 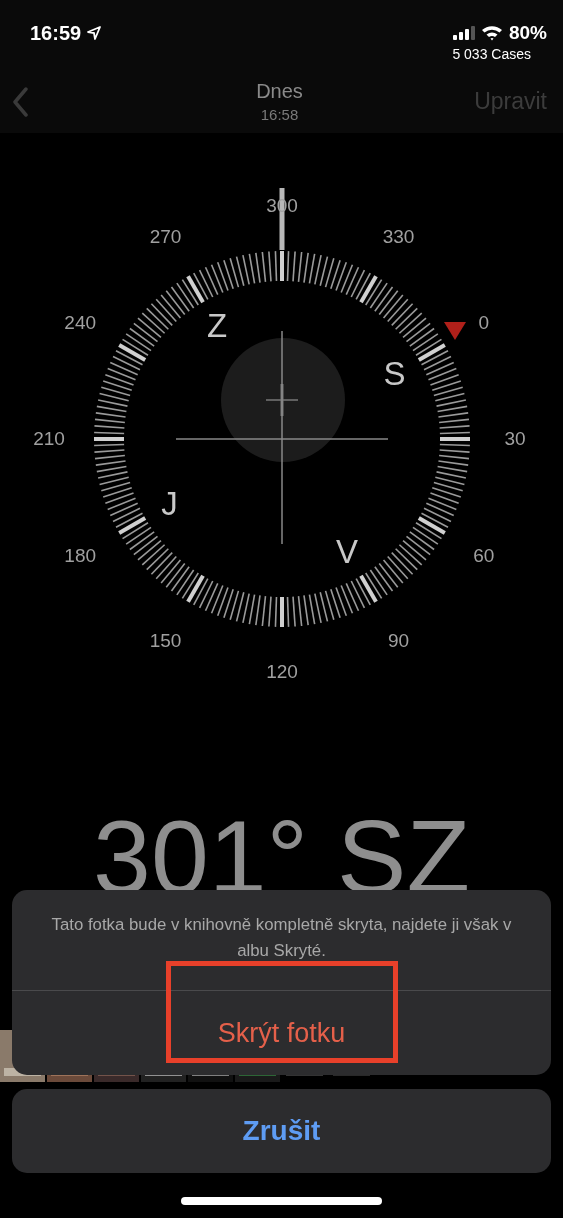 What do you see at coordinates (281, 1131) in the screenshot?
I see `cancel-button: Zrušit` at bounding box center [281, 1131].